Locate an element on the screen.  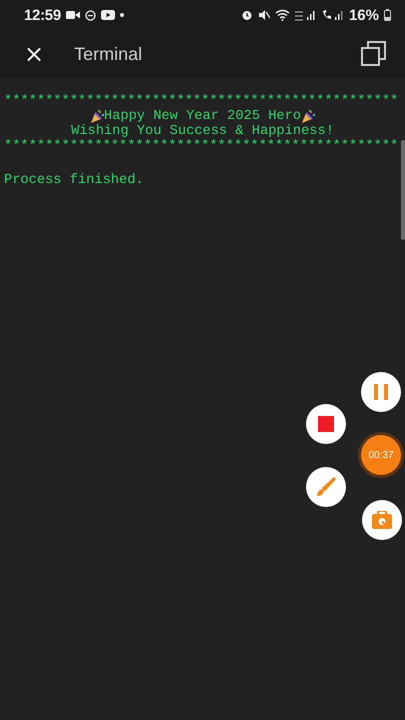
brush-button is located at coordinates (326, 487).